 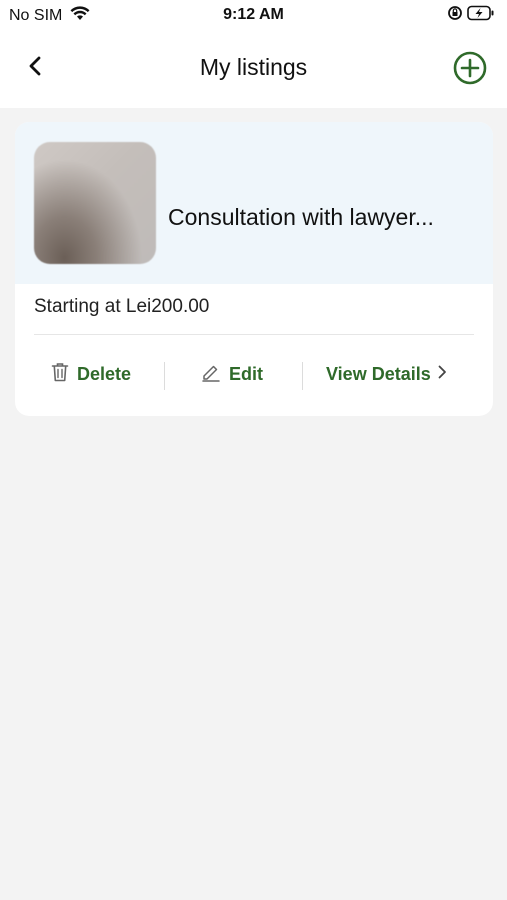 I want to click on plus-circle-icon, so click(x=470, y=70).